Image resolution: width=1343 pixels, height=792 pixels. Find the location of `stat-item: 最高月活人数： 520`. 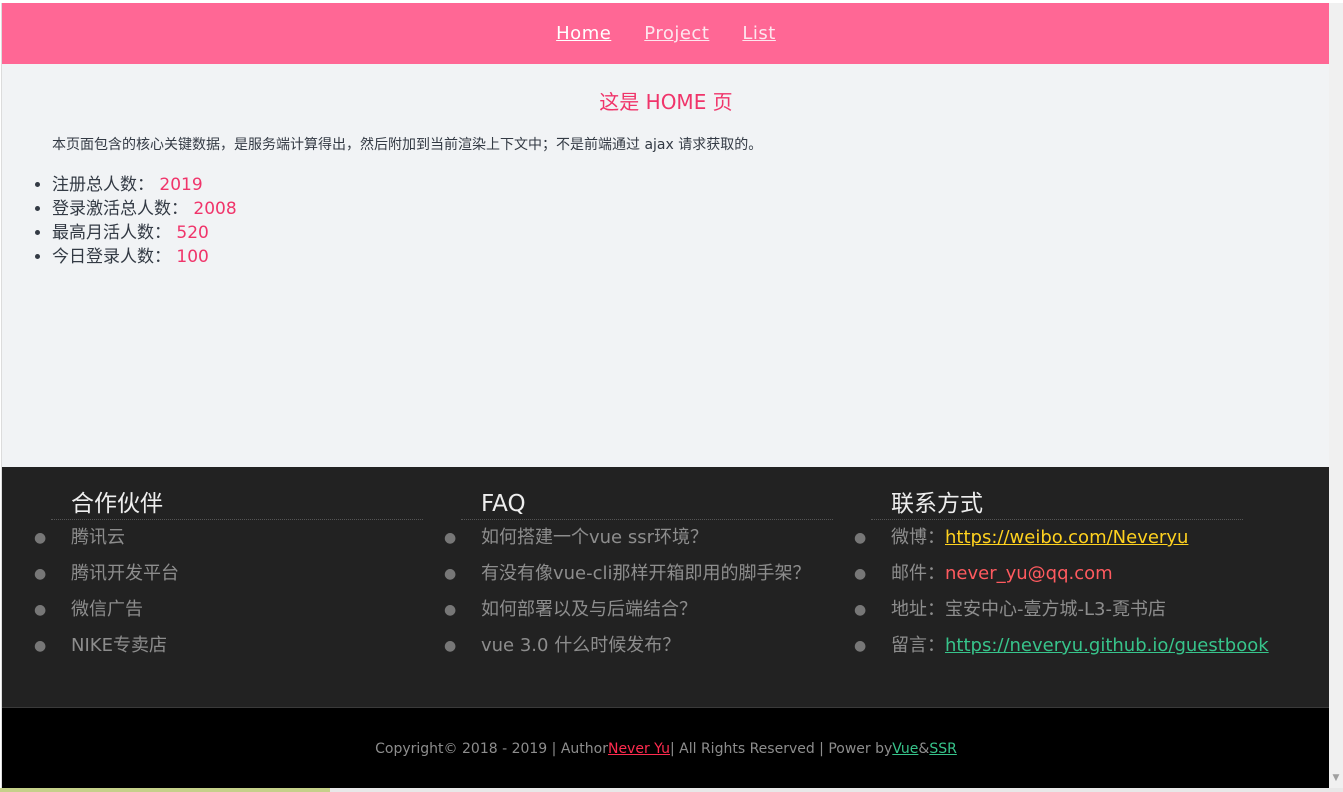

stat-item: 最高月活人数： 520 is located at coordinates (144, 233).